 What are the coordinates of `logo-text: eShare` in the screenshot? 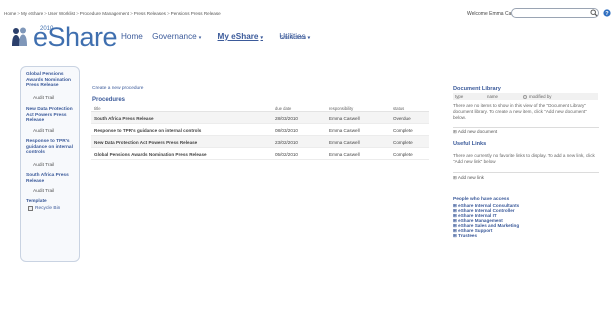 It's located at (75, 37).